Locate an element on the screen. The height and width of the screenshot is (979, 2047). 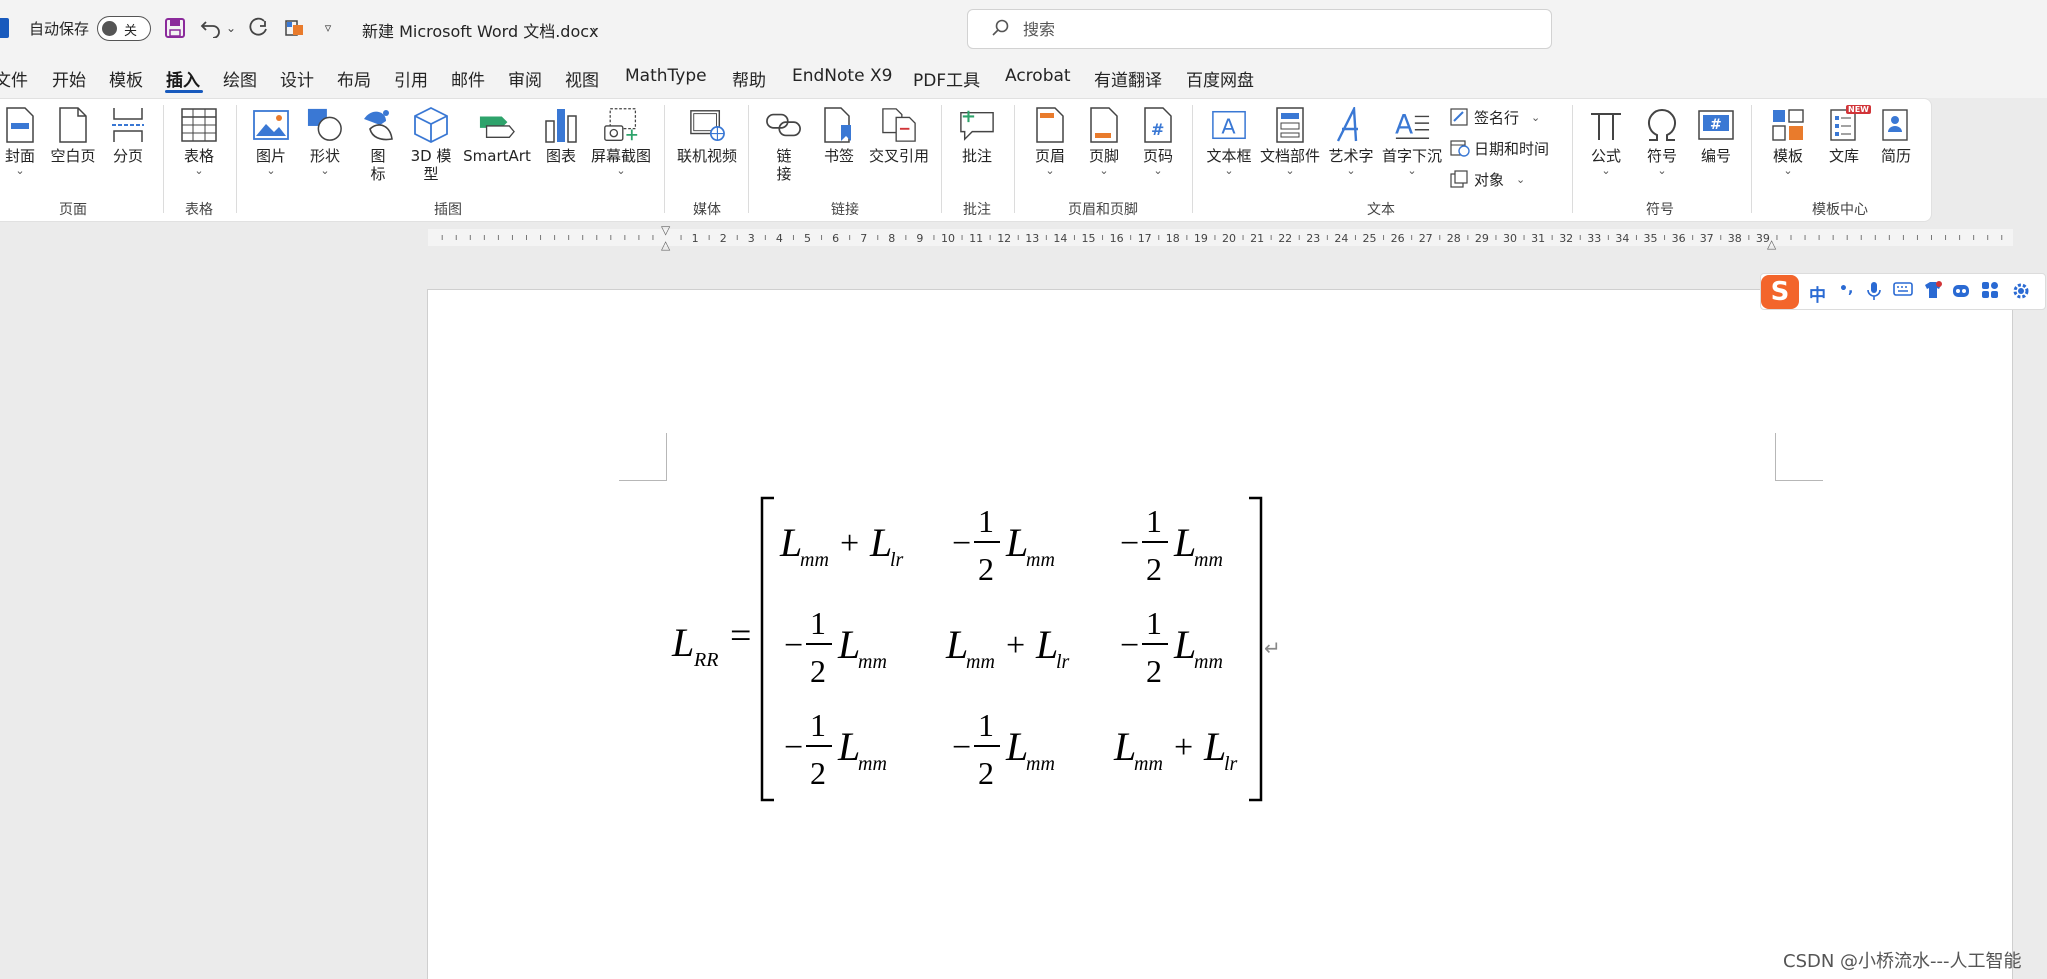
right-indent-marker: △ is located at coordinates (1771, 244).